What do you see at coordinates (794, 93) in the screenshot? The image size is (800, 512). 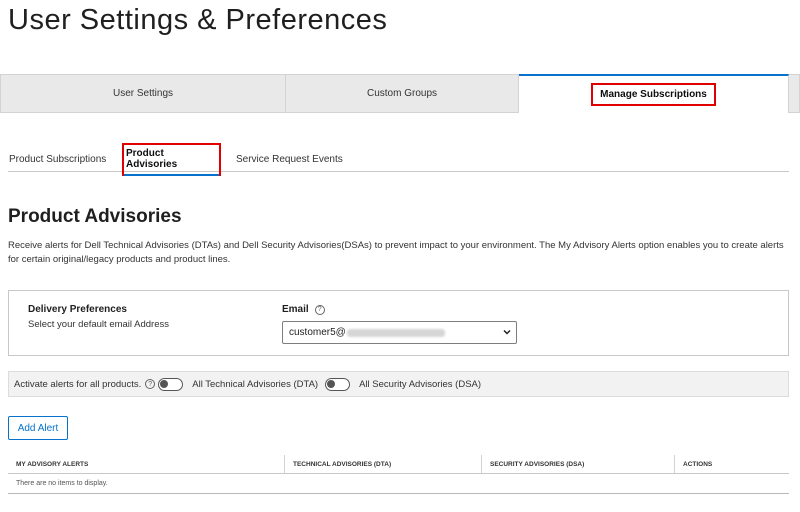 I see `tab-overflow` at bounding box center [794, 93].